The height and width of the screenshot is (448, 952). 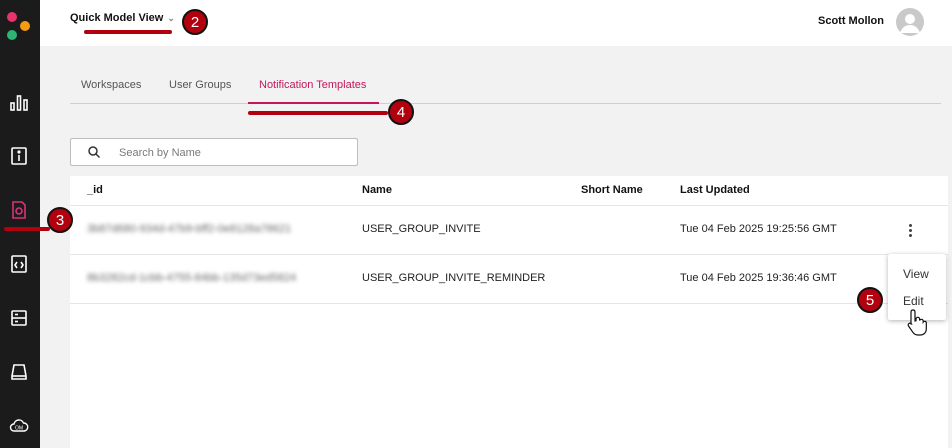 I want to click on svg-text: OM, so click(x=19, y=429).